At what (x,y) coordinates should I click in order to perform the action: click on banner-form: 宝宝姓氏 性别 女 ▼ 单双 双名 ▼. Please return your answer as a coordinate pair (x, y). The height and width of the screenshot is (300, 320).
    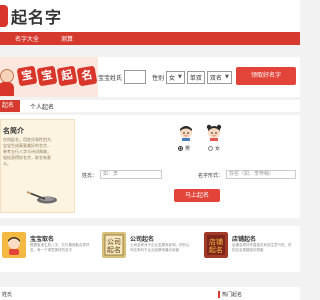
    Looking at the image, I should click on (165, 77).